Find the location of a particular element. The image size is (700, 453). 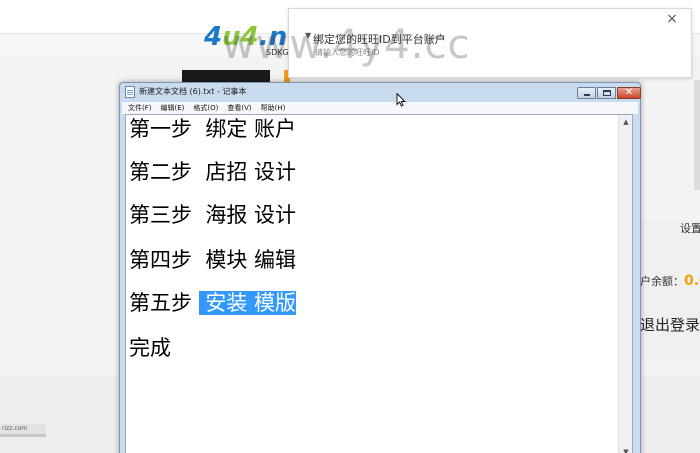

menu-edit: 编辑(E) is located at coordinates (173, 108).